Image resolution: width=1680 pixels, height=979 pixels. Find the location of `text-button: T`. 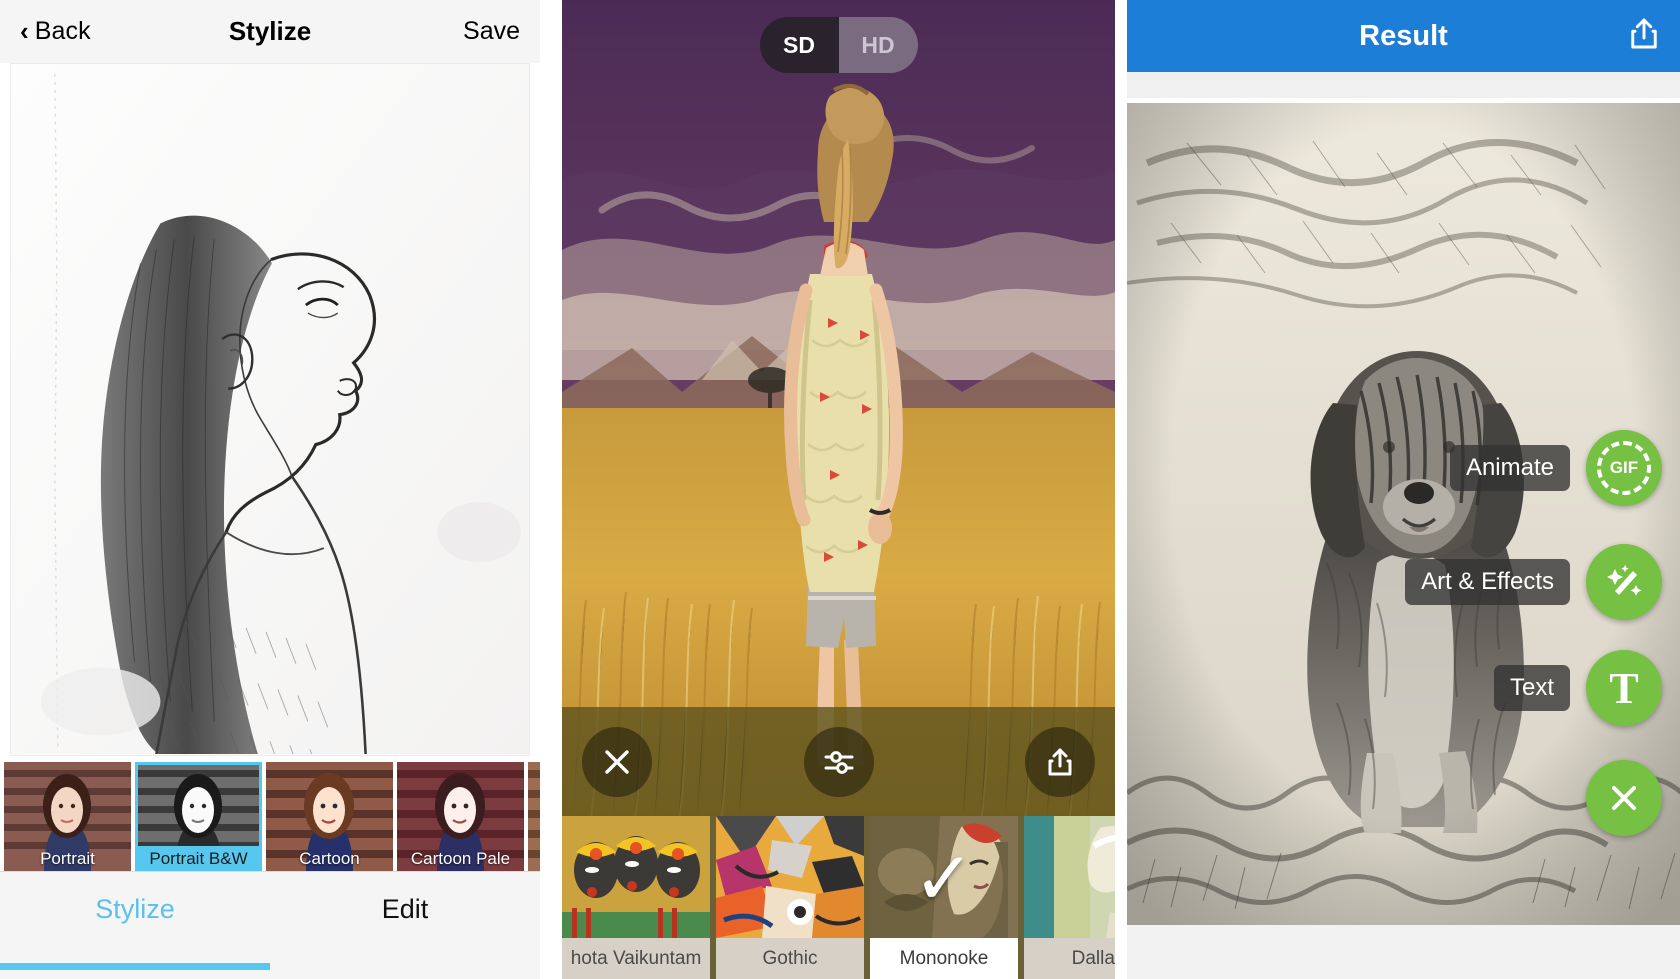

text-button: T is located at coordinates (1624, 688).